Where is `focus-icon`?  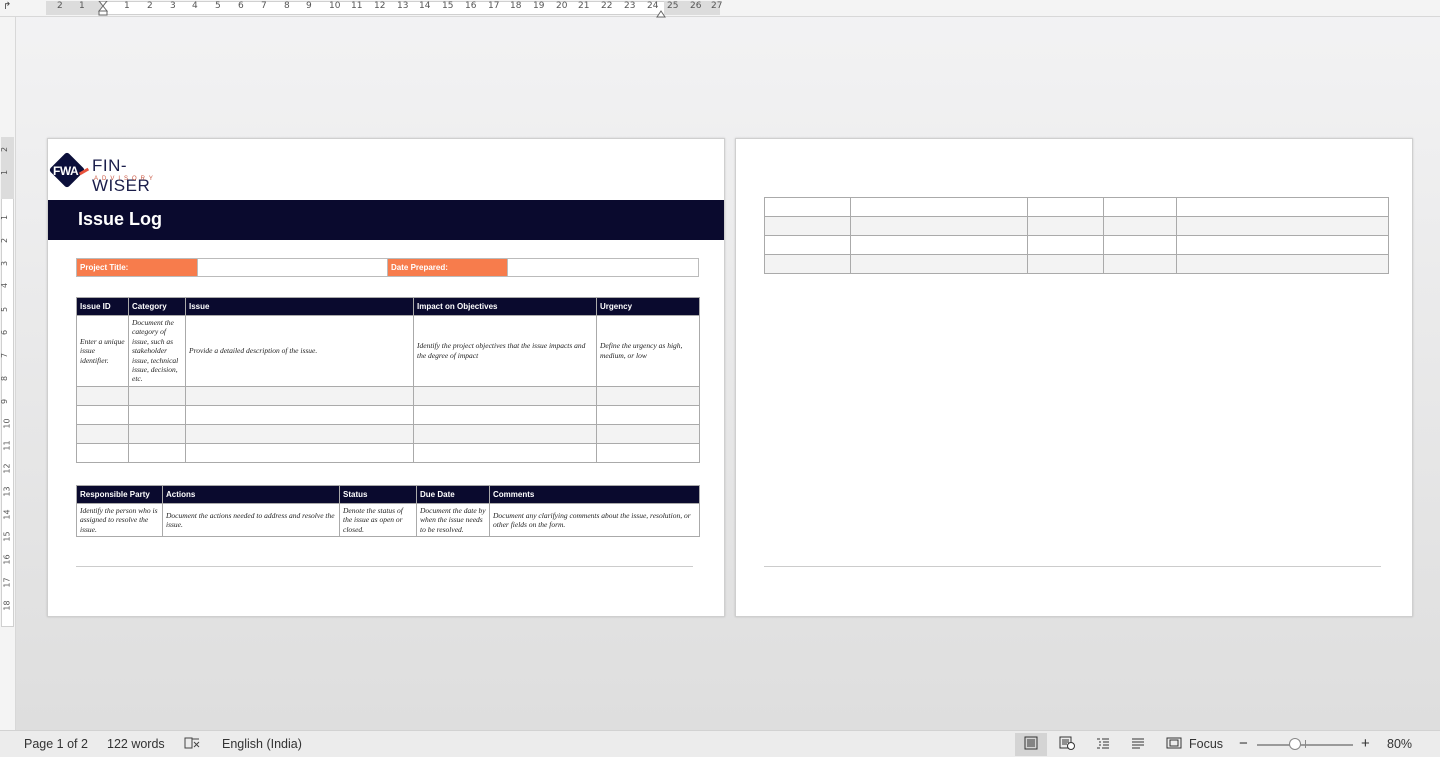 focus-icon is located at coordinates (1174, 743).